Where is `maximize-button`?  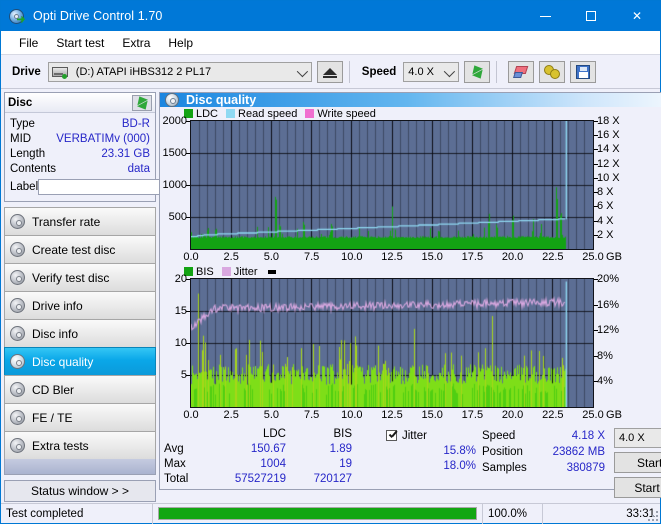
maximize-button is located at coordinates (591, 16).